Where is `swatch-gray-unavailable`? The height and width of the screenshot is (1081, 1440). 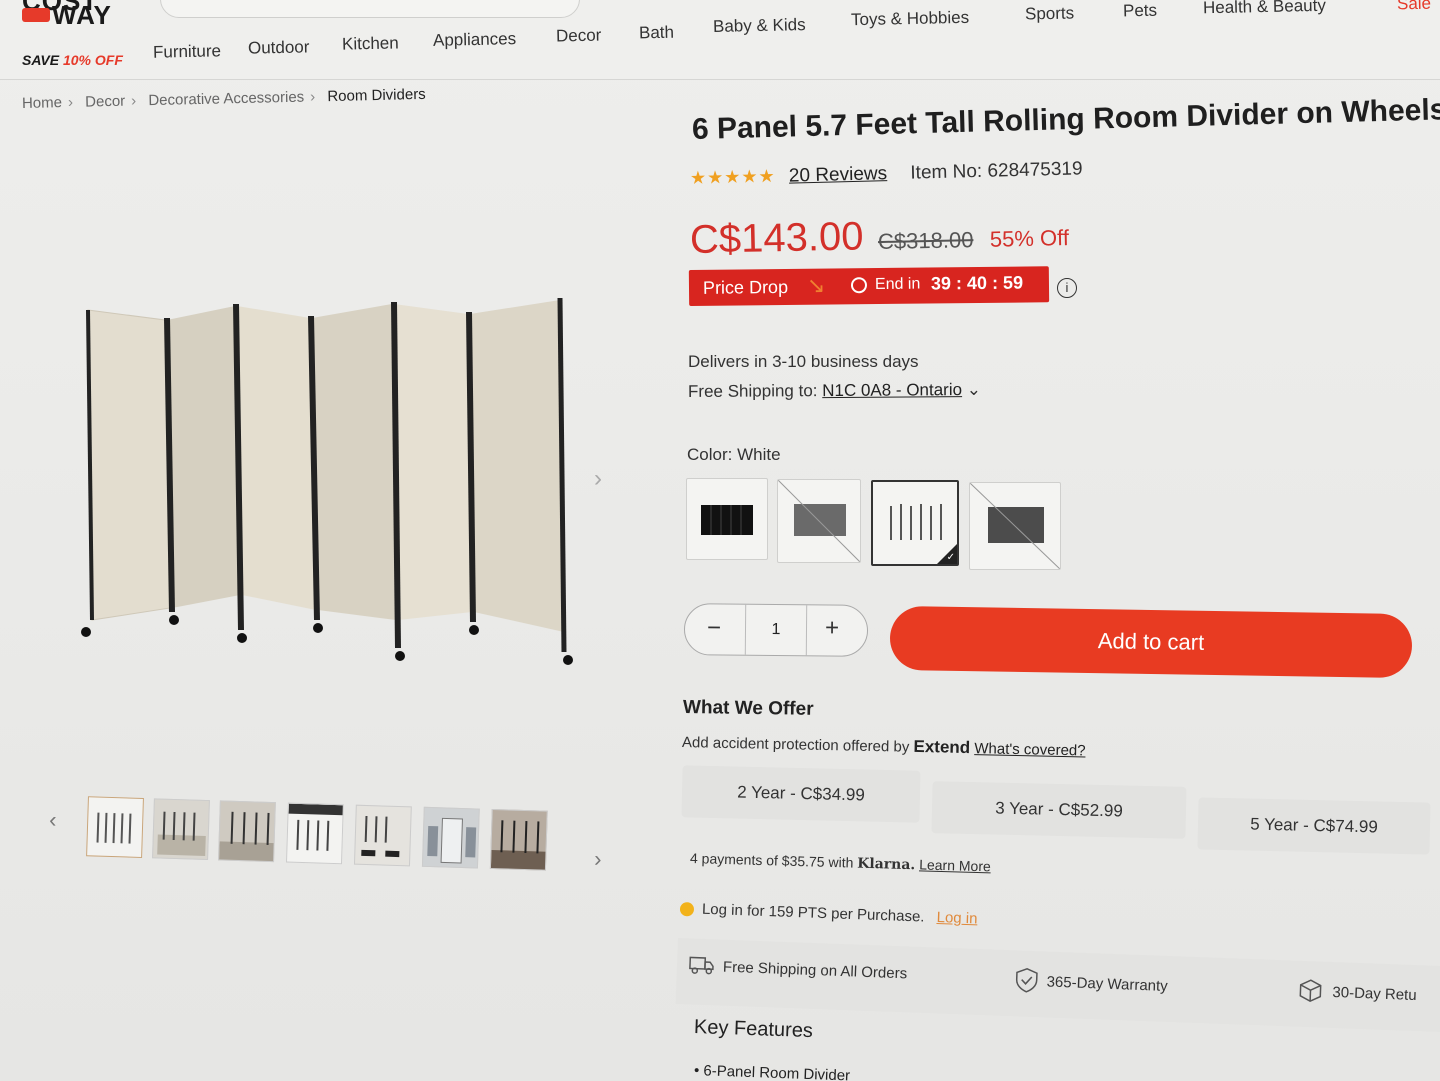
swatch-gray-unavailable is located at coordinates (819, 521).